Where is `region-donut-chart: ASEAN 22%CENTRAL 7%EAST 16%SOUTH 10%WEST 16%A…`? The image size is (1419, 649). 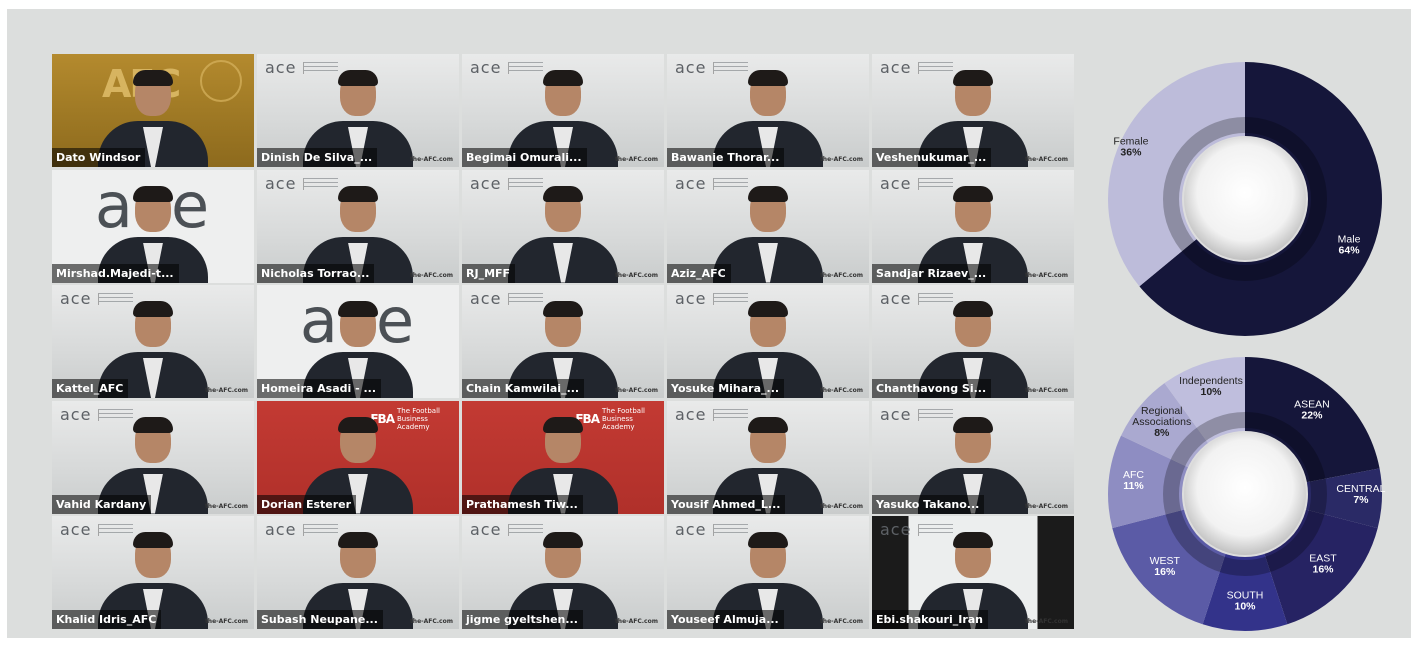 region-donut-chart: ASEAN 22%CENTRAL 7%EAST 16%SOUTH 10%WEST 16%A… is located at coordinates (1247, 494).